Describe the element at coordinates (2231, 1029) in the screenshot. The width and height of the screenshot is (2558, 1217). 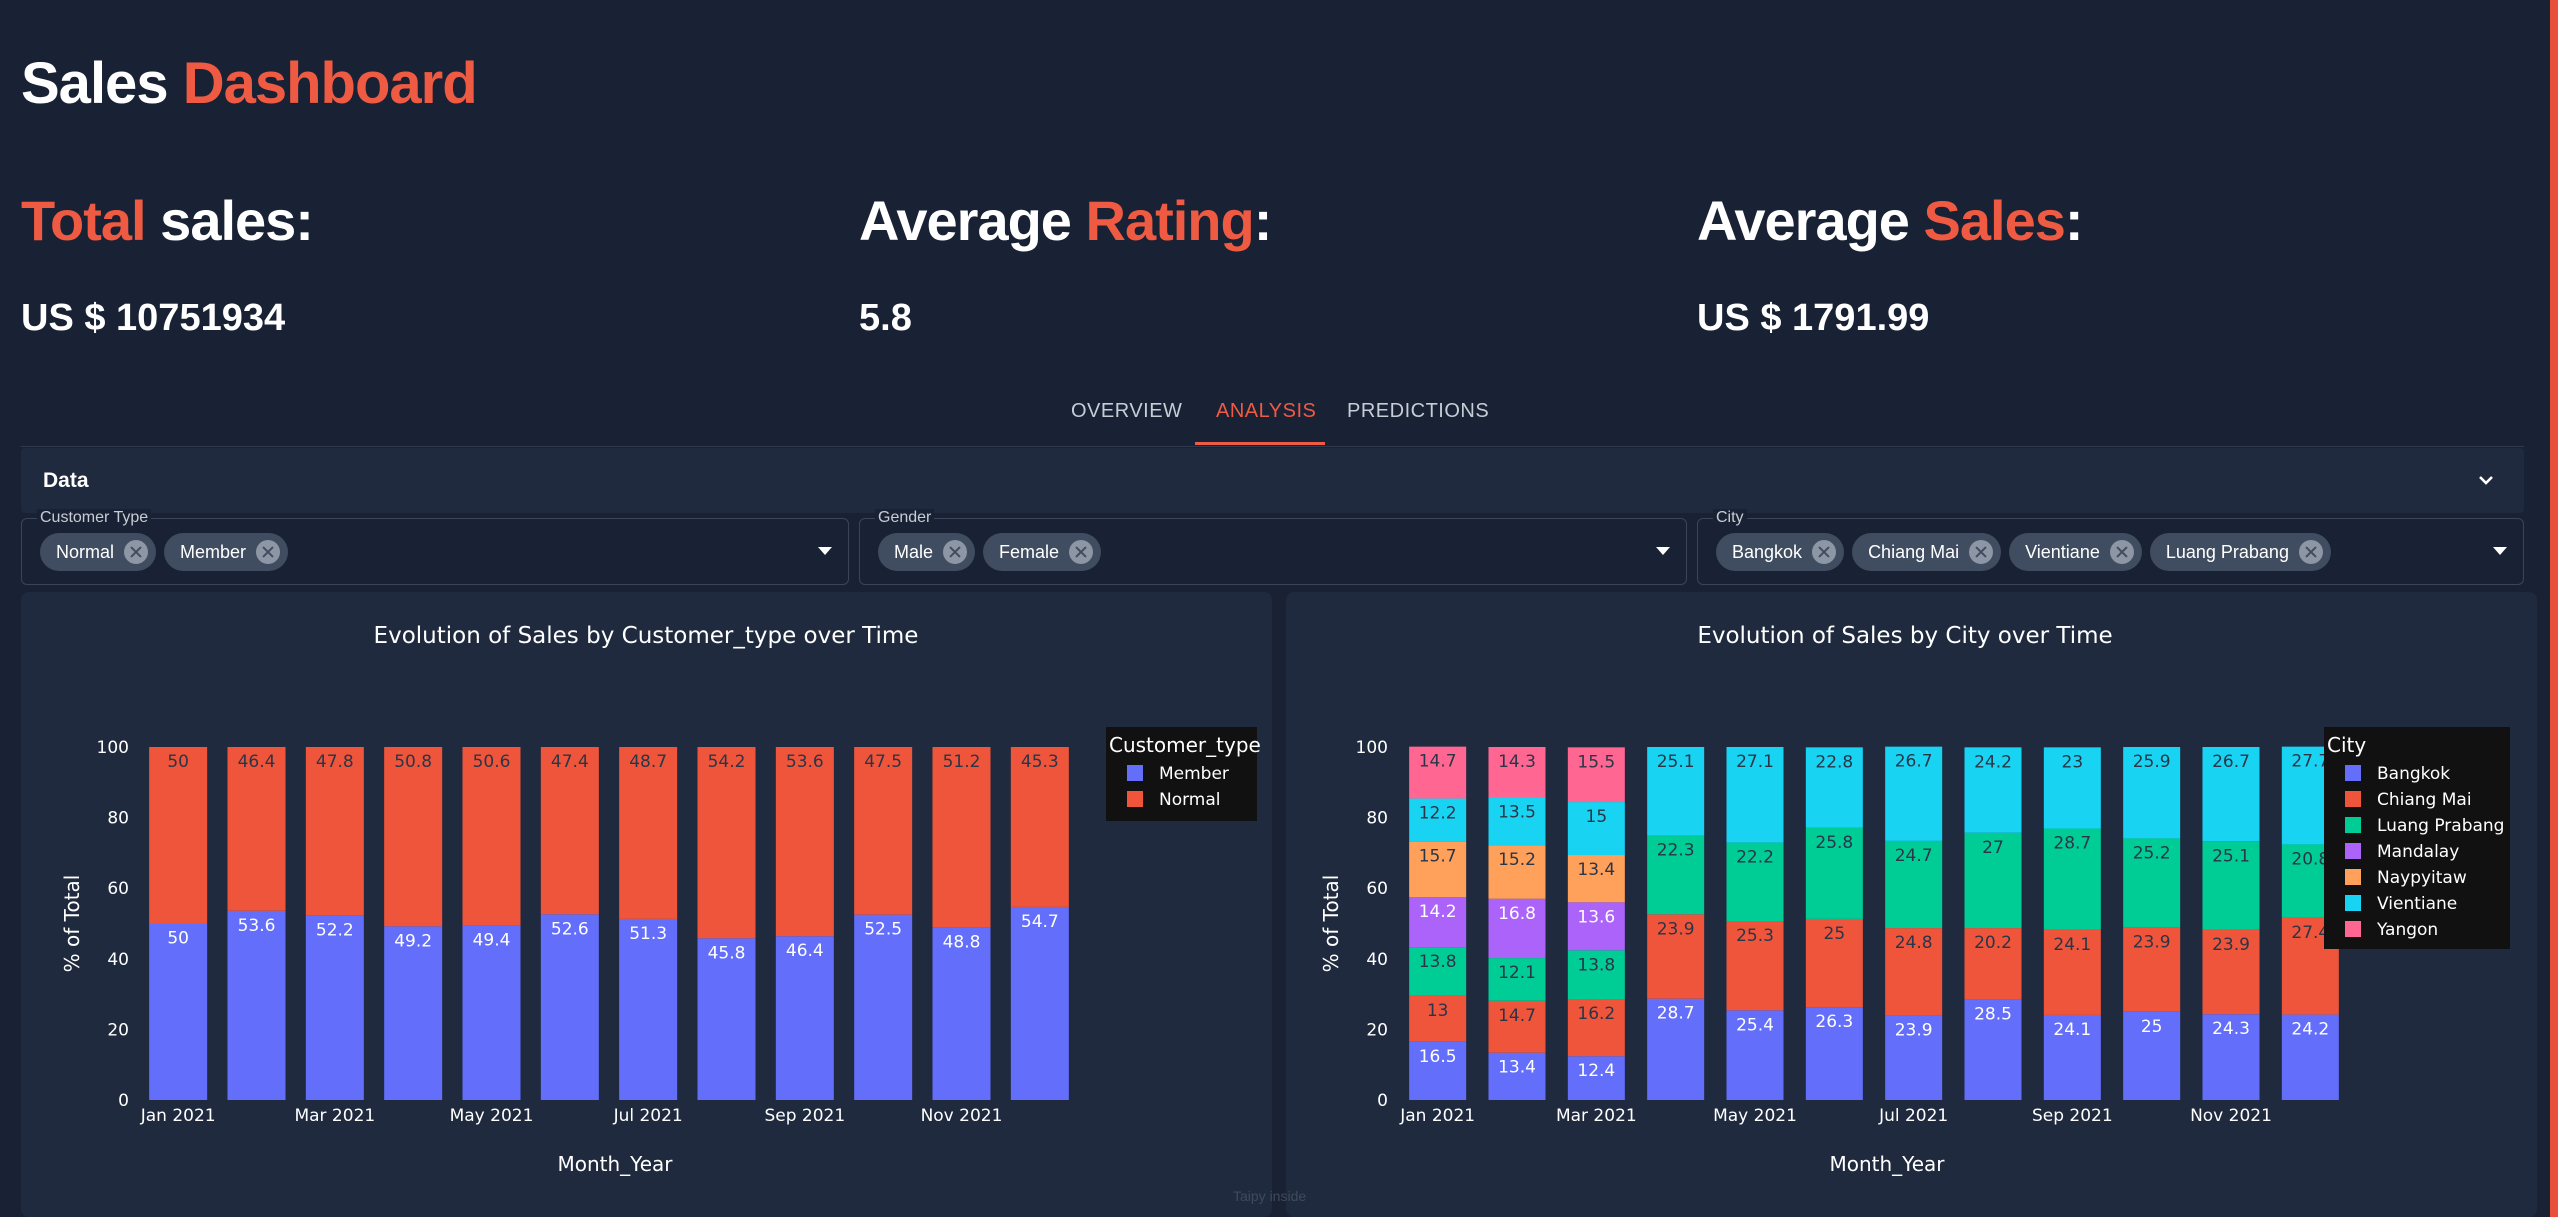
I see `bar-data-label: 24.3` at that location.